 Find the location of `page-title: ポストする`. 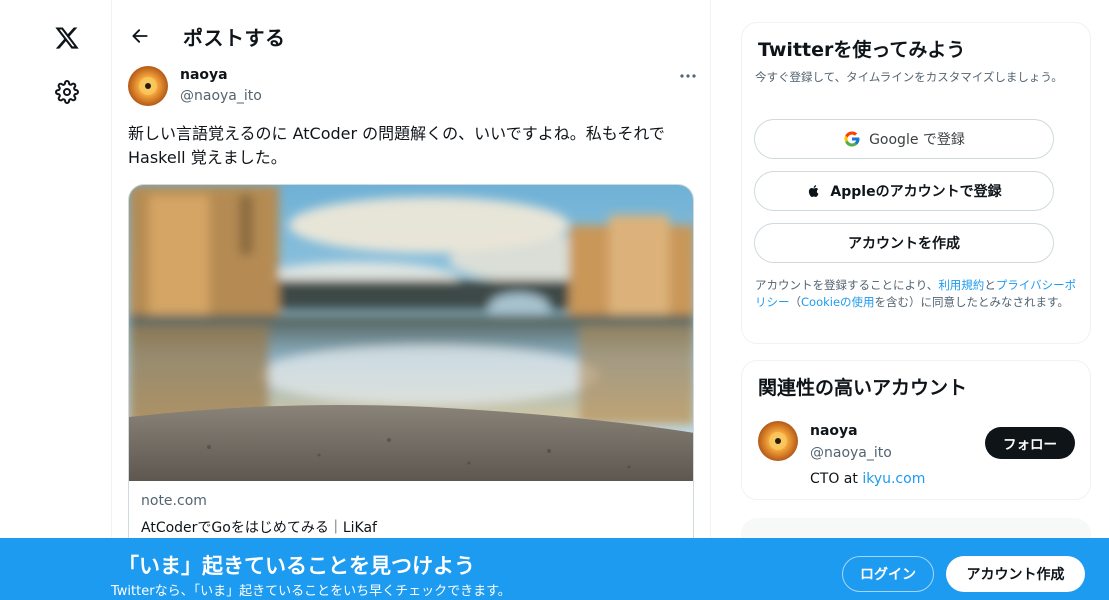

page-title: ポストする is located at coordinates (234, 38).